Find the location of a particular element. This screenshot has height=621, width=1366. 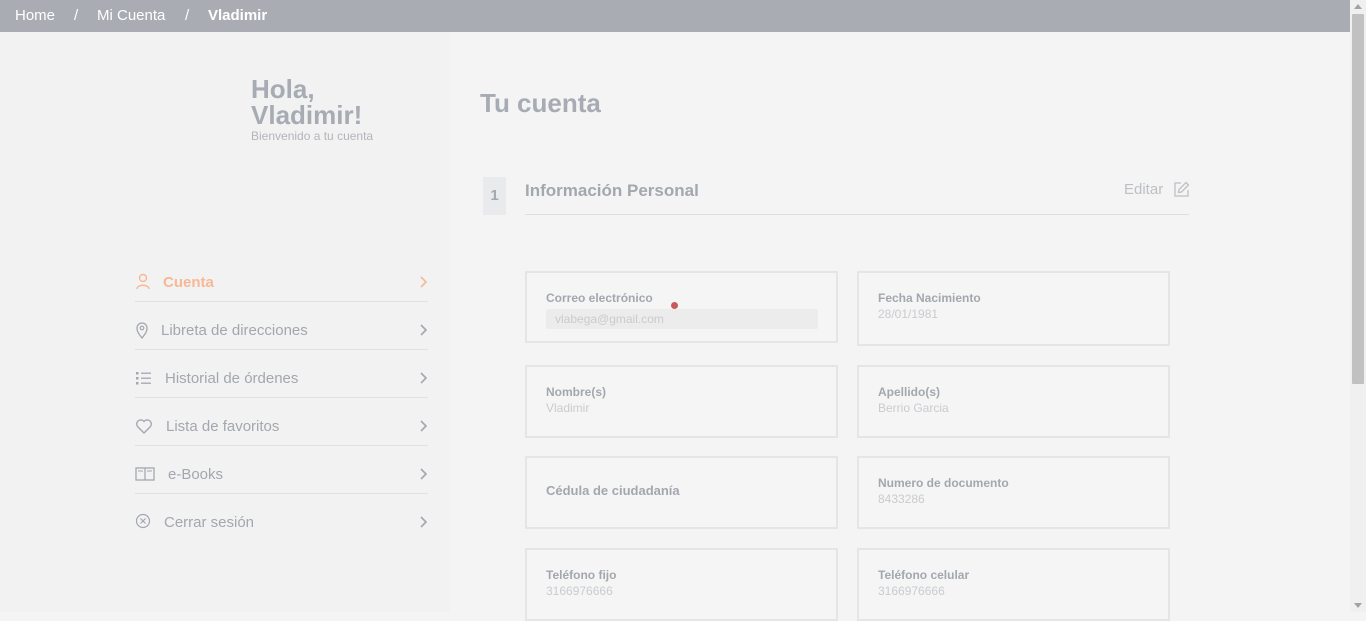

sidebar-item-addresses: Libreta de direcciones is located at coordinates (281, 334).